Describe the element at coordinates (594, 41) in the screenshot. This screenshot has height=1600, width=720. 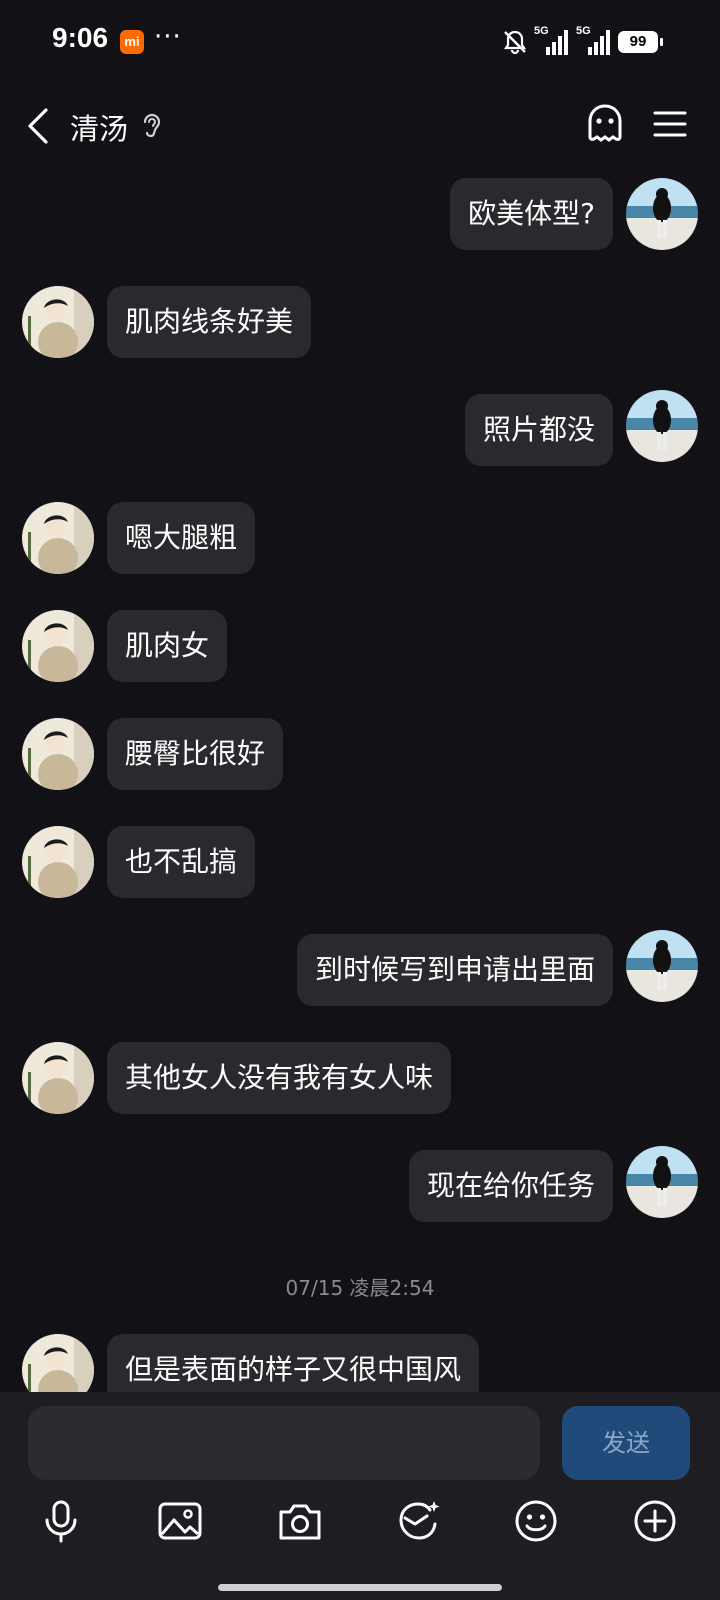
I see `signal-icon-2: 5G` at that location.